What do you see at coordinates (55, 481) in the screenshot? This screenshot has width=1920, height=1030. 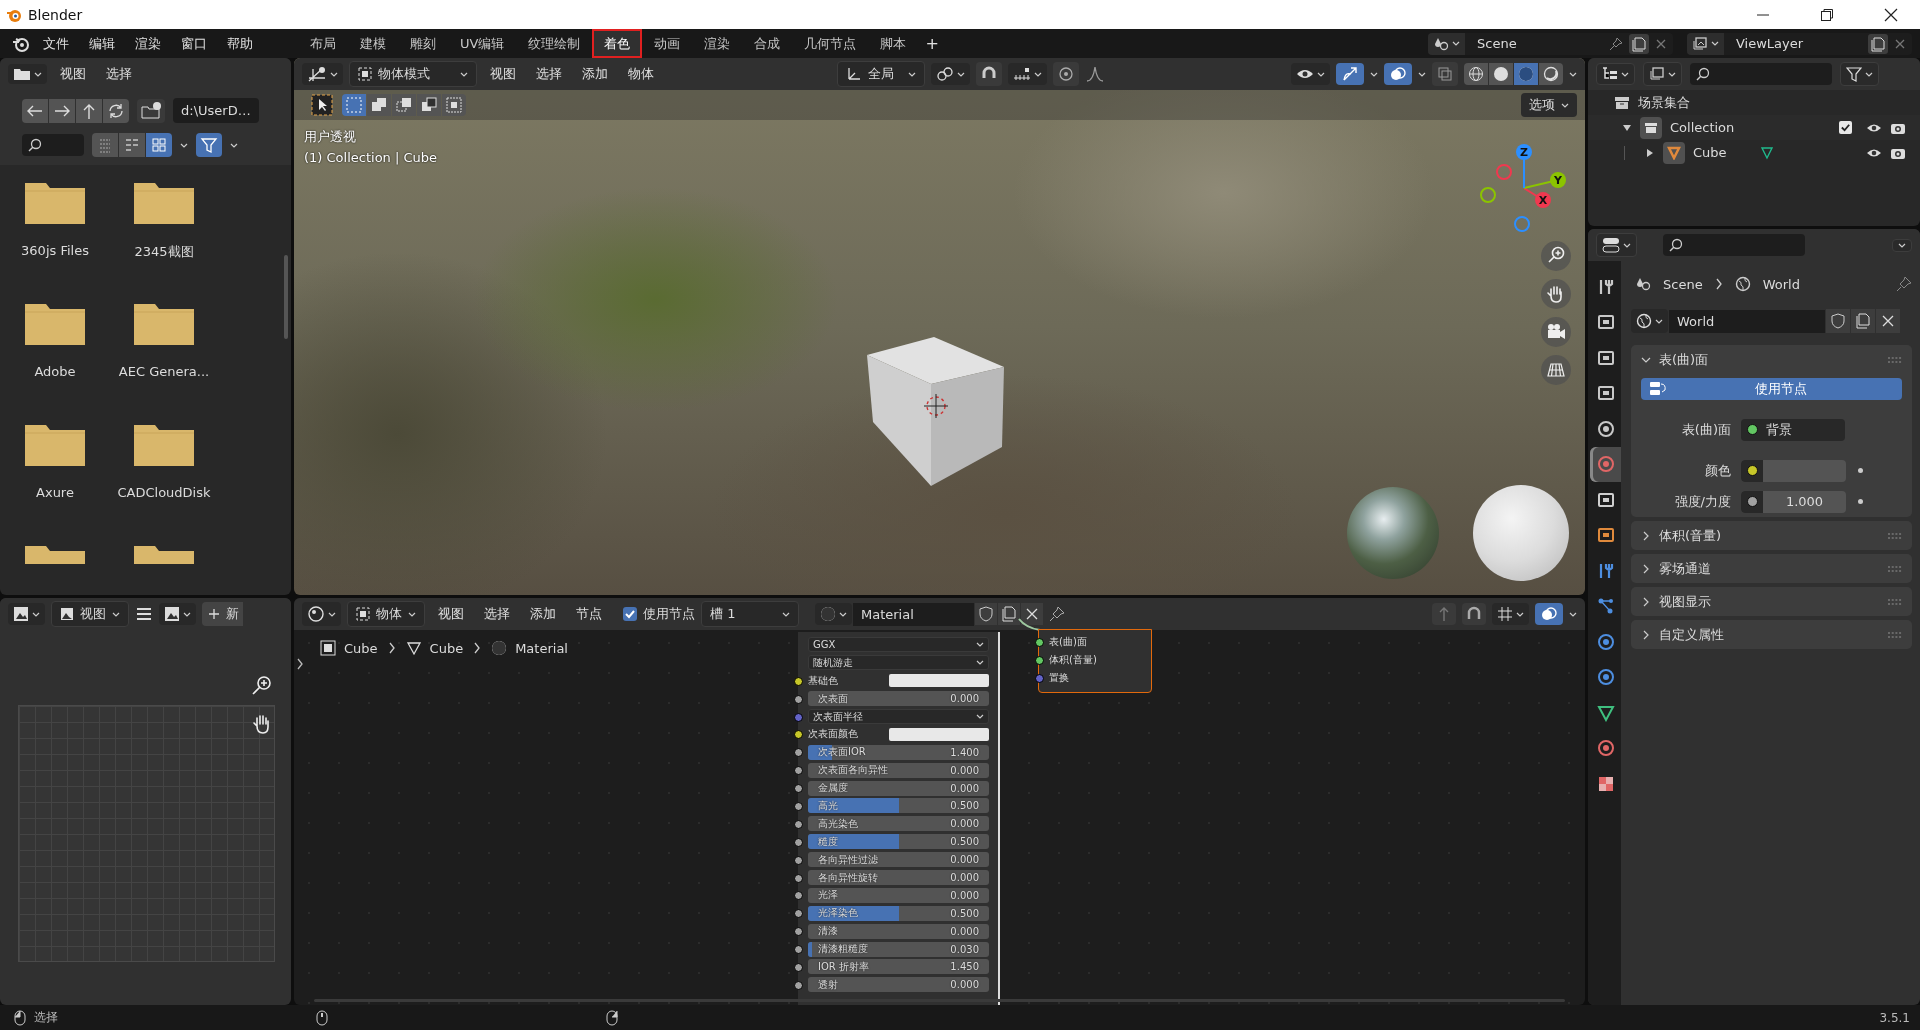 I see `folder-item: Axure` at bounding box center [55, 481].